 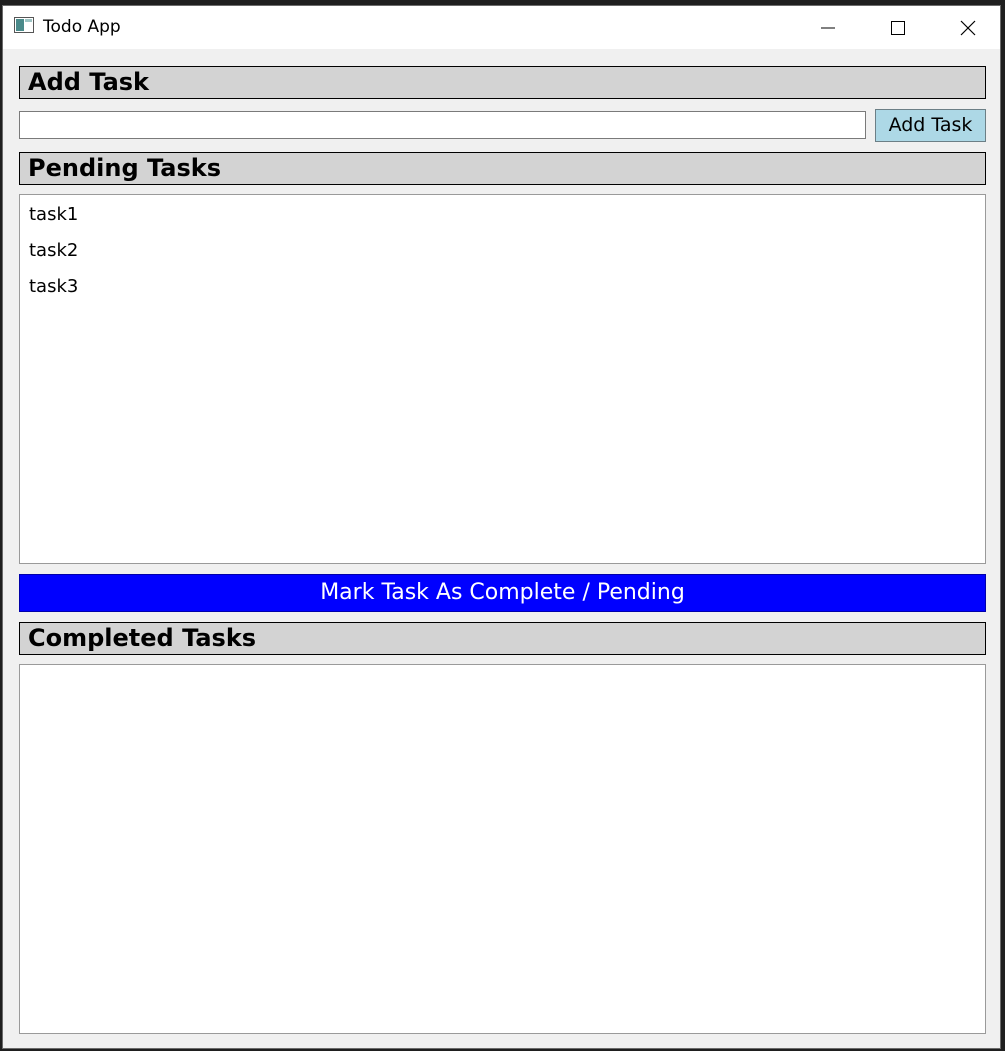 What do you see at coordinates (930, 125) in the screenshot?
I see `add-task-button: Add Task` at bounding box center [930, 125].